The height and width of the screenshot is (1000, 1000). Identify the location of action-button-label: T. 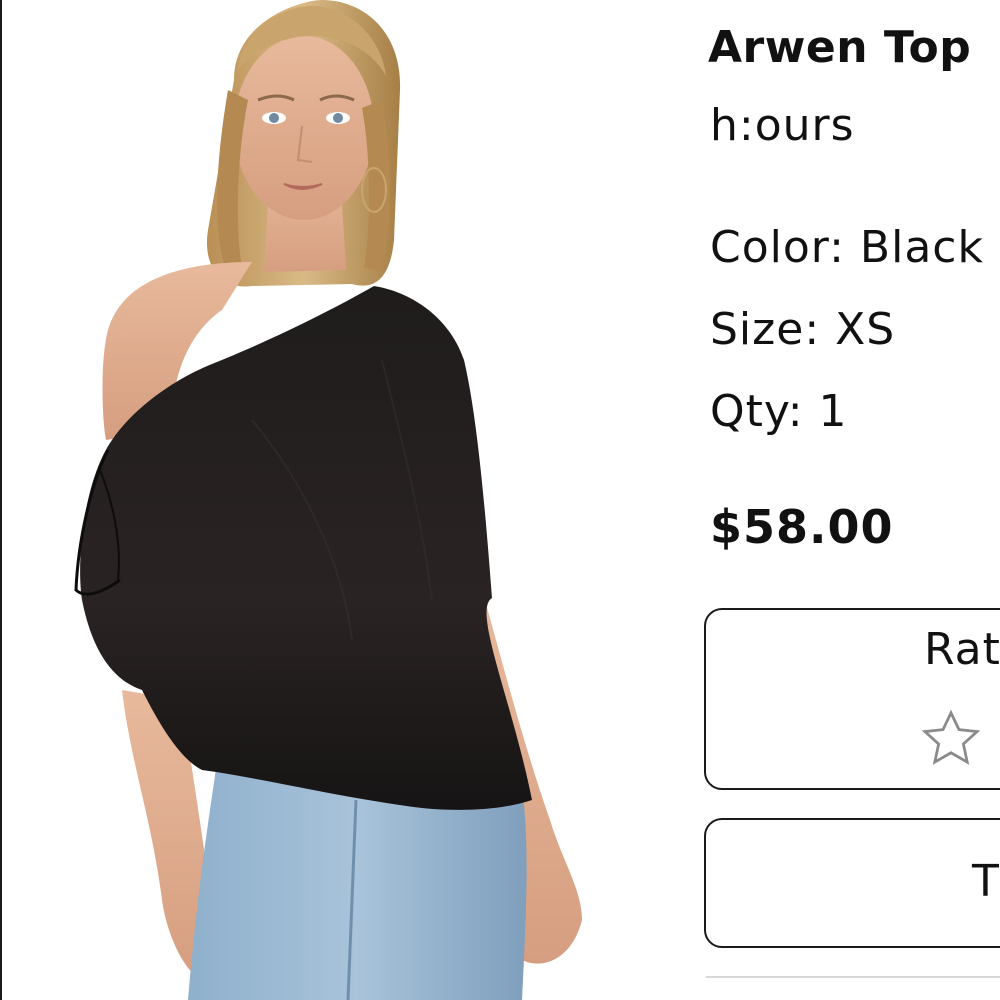
(985, 881).